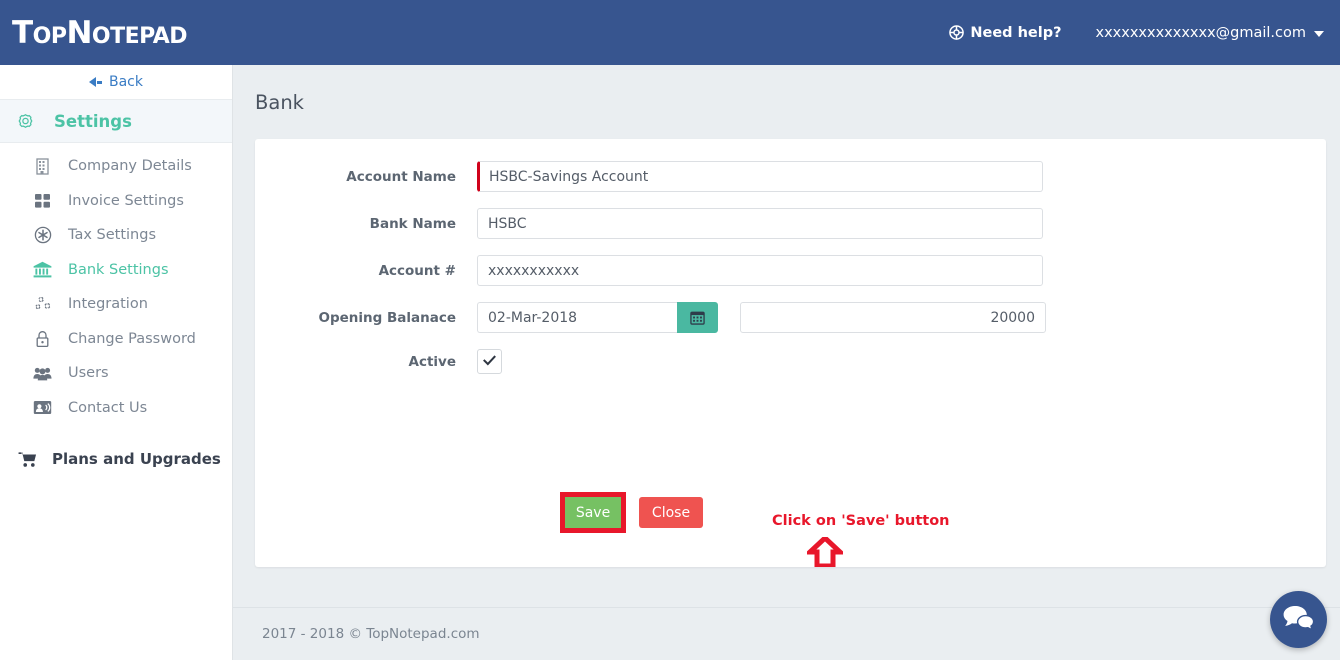 The width and height of the screenshot is (1340, 660). I want to click on sidebar-item-integration: Integration, so click(116, 304).